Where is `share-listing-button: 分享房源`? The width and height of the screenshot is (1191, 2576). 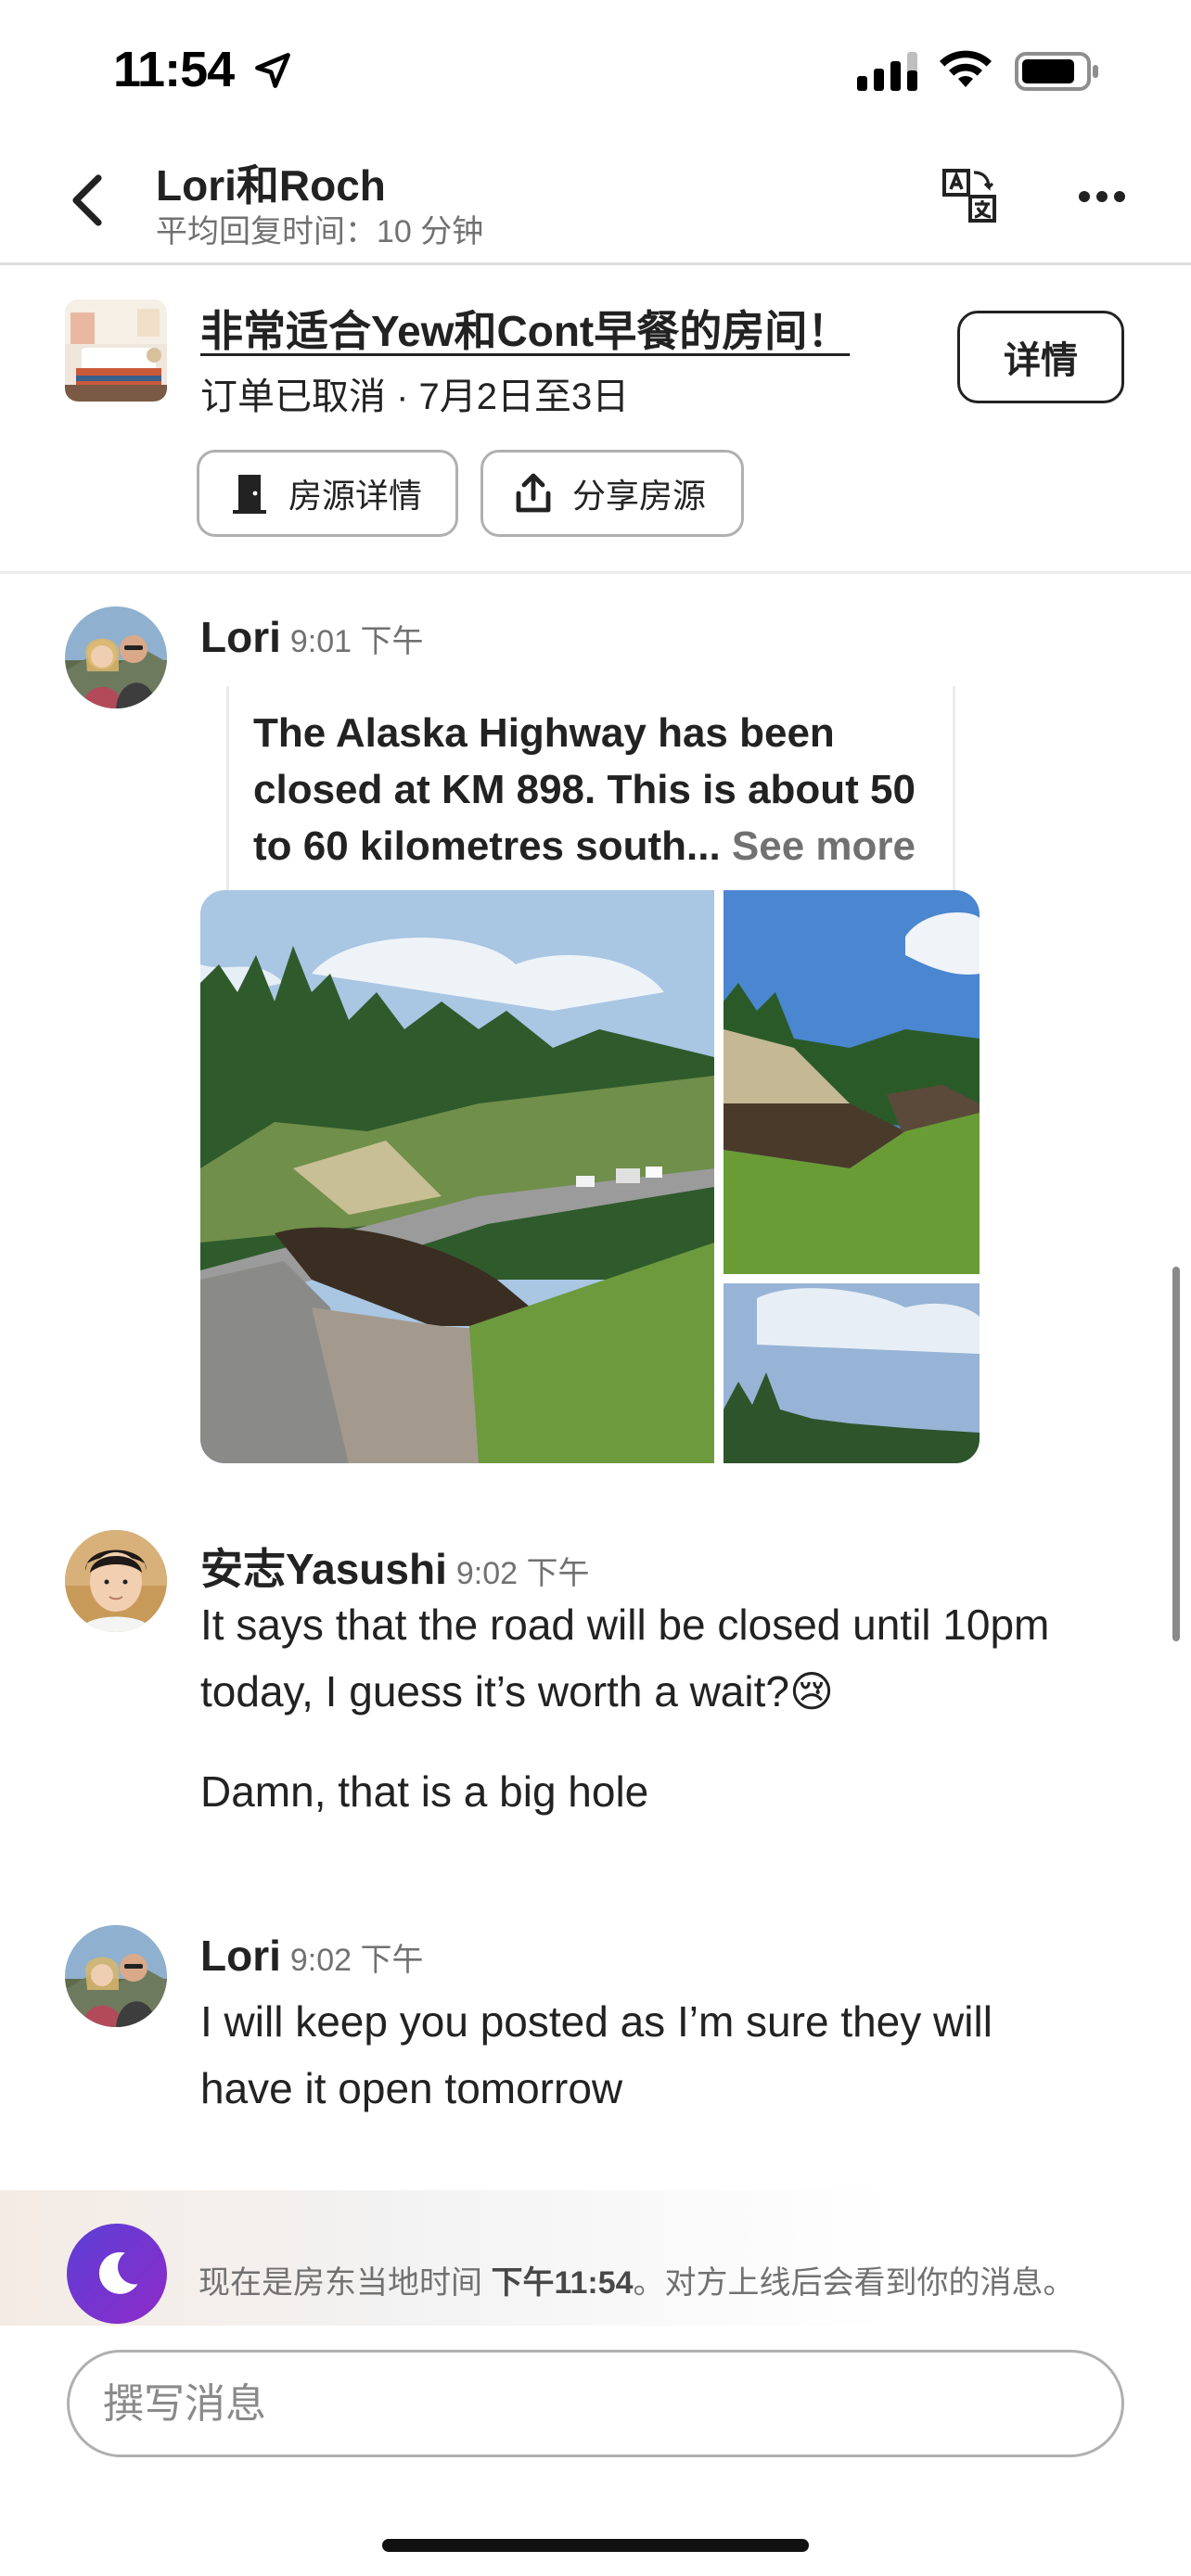 share-listing-button: 分享房源 is located at coordinates (612, 493).